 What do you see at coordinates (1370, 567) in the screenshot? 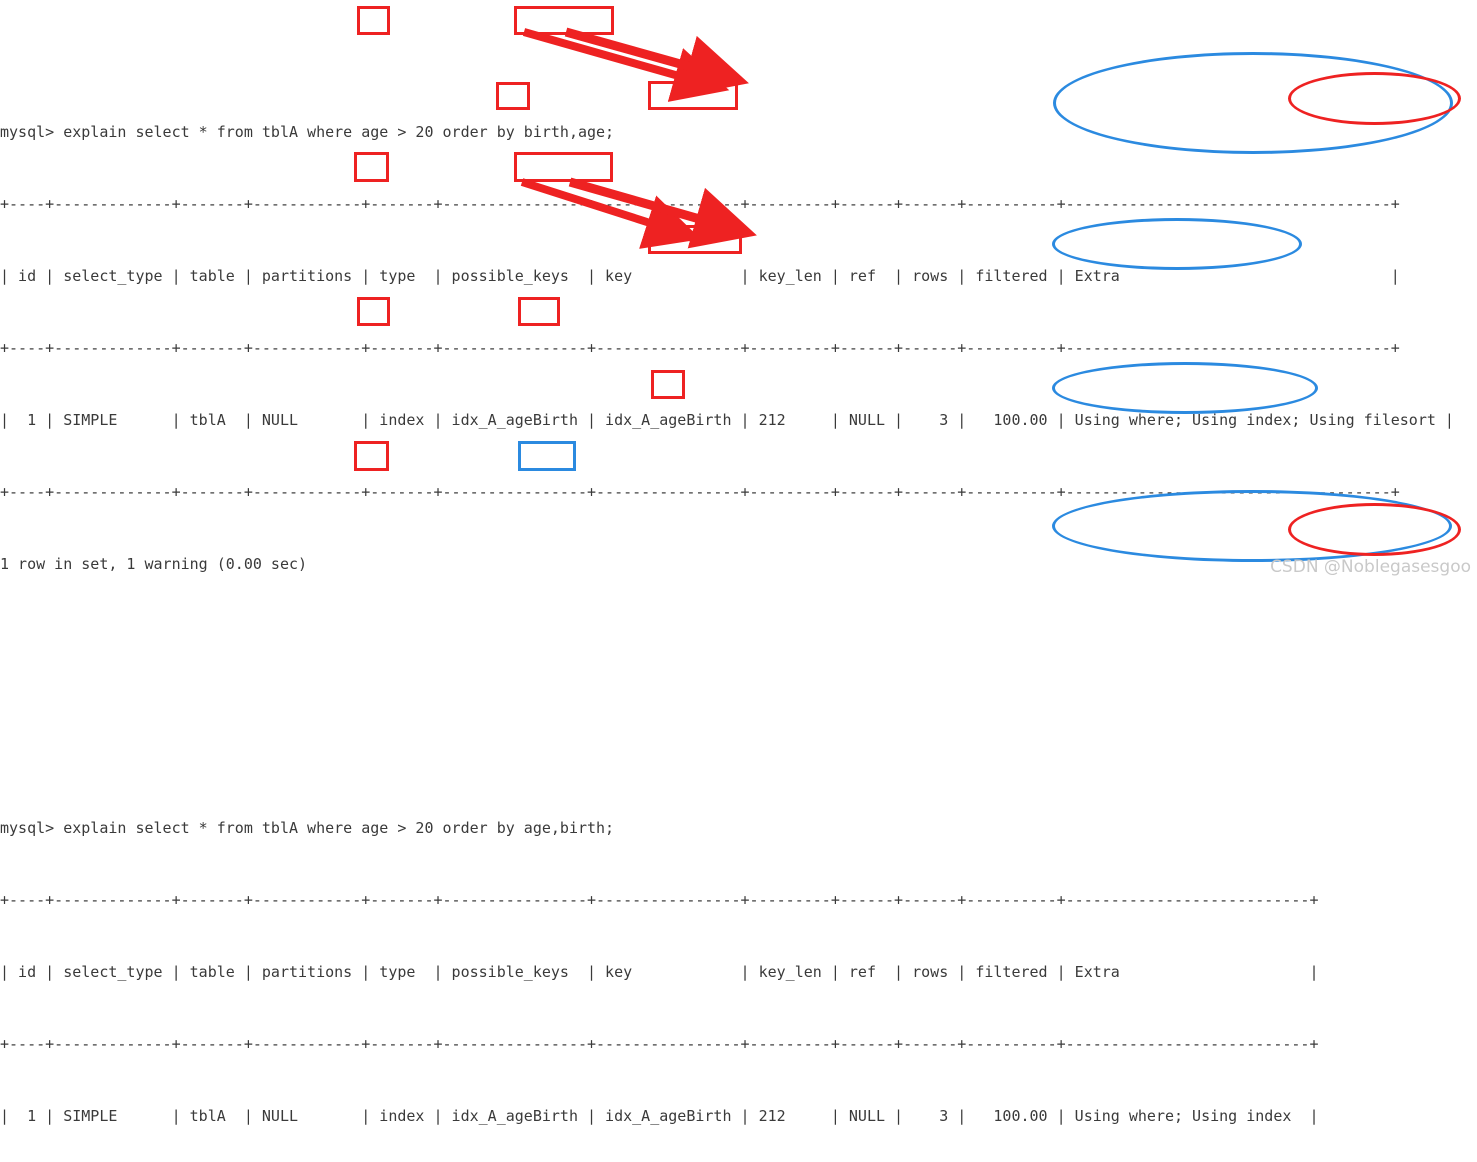
I see `csdn-watermark: CSDN @Noblegasesgoo` at bounding box center [1370, 567].